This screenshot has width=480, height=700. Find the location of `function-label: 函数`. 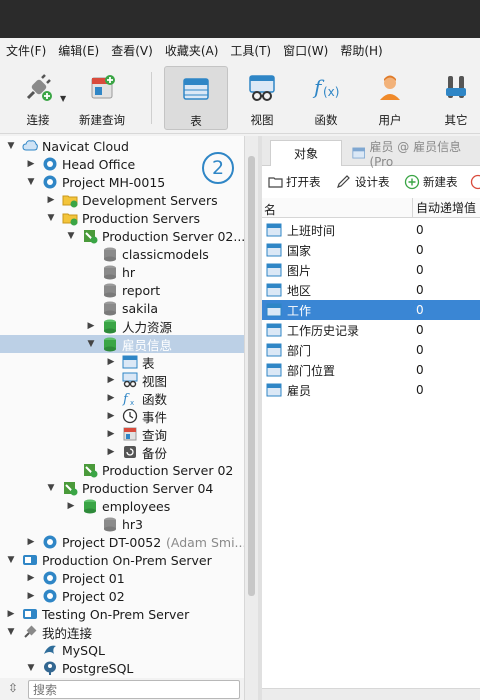

function-label: 函数 is located at coordinates (326, 120).